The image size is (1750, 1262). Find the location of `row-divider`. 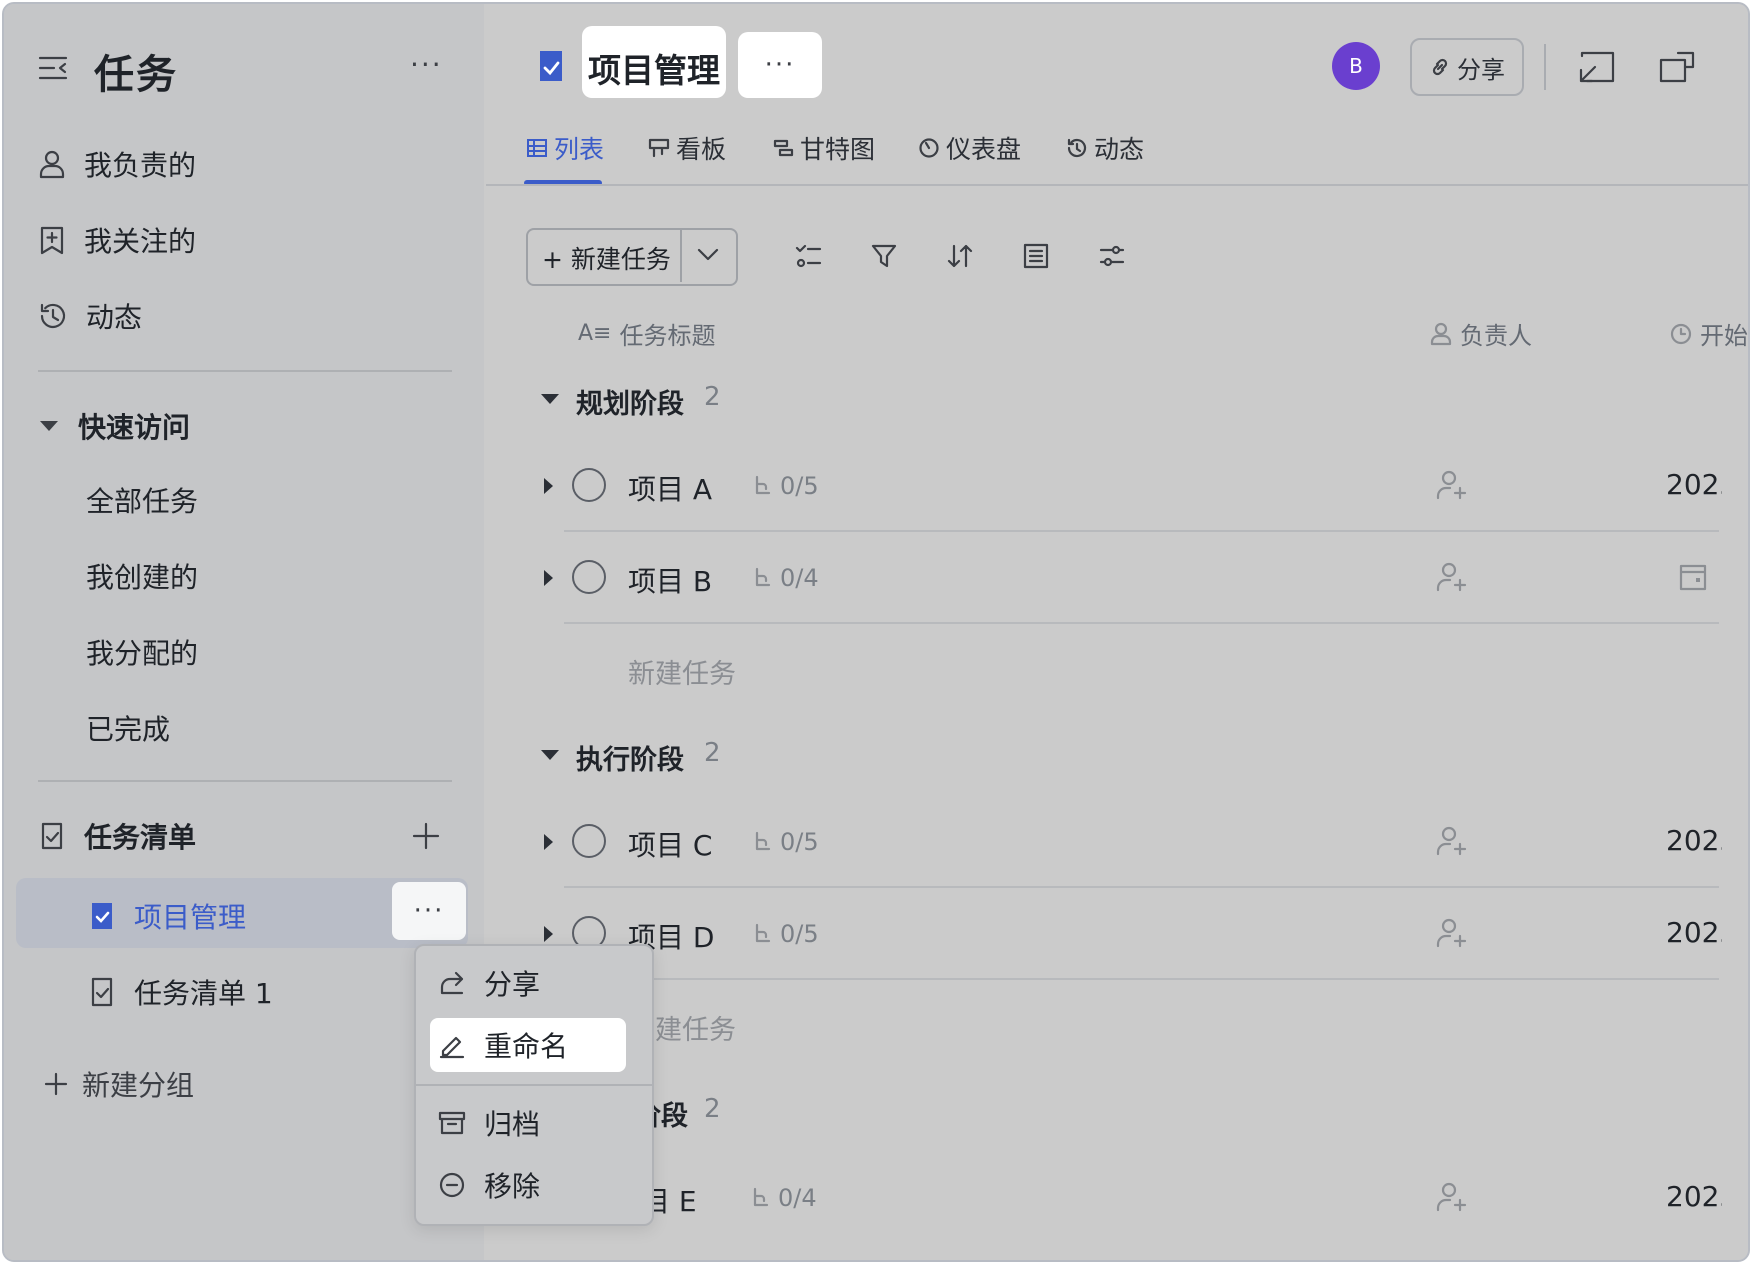

row-divider is located at coordinates (1141, 531).